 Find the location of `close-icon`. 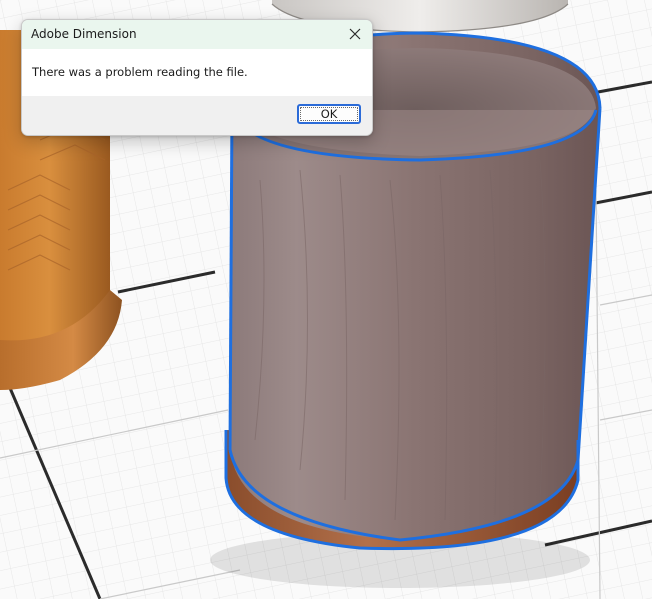

close-icon is located at coordinates (355, 34).